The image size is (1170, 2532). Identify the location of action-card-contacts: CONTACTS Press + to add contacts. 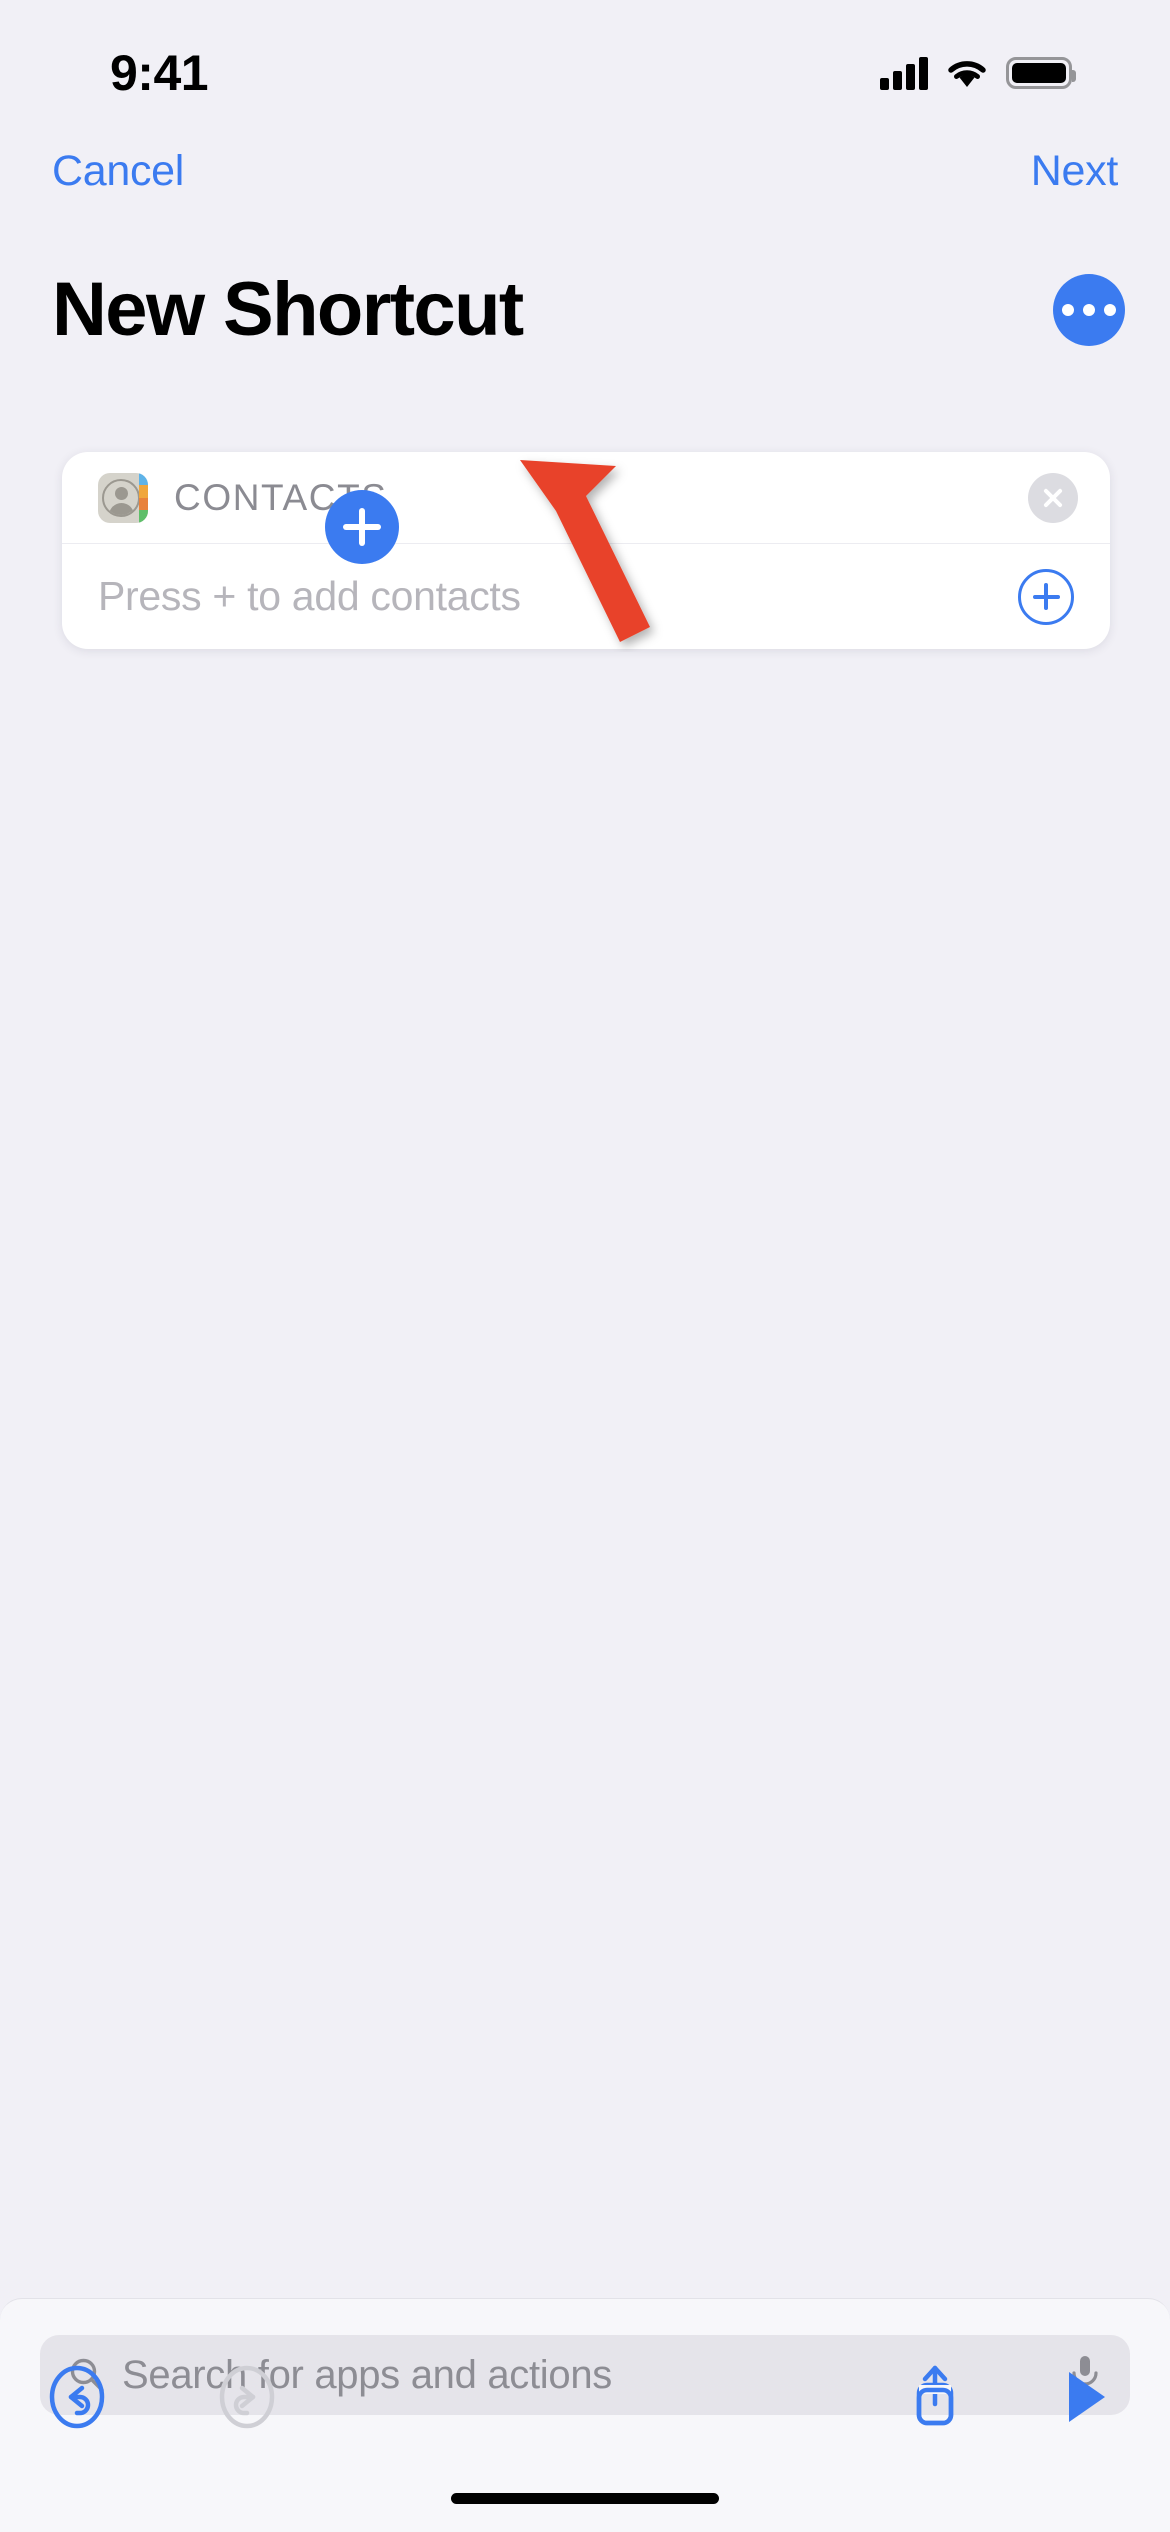
(586, 550).